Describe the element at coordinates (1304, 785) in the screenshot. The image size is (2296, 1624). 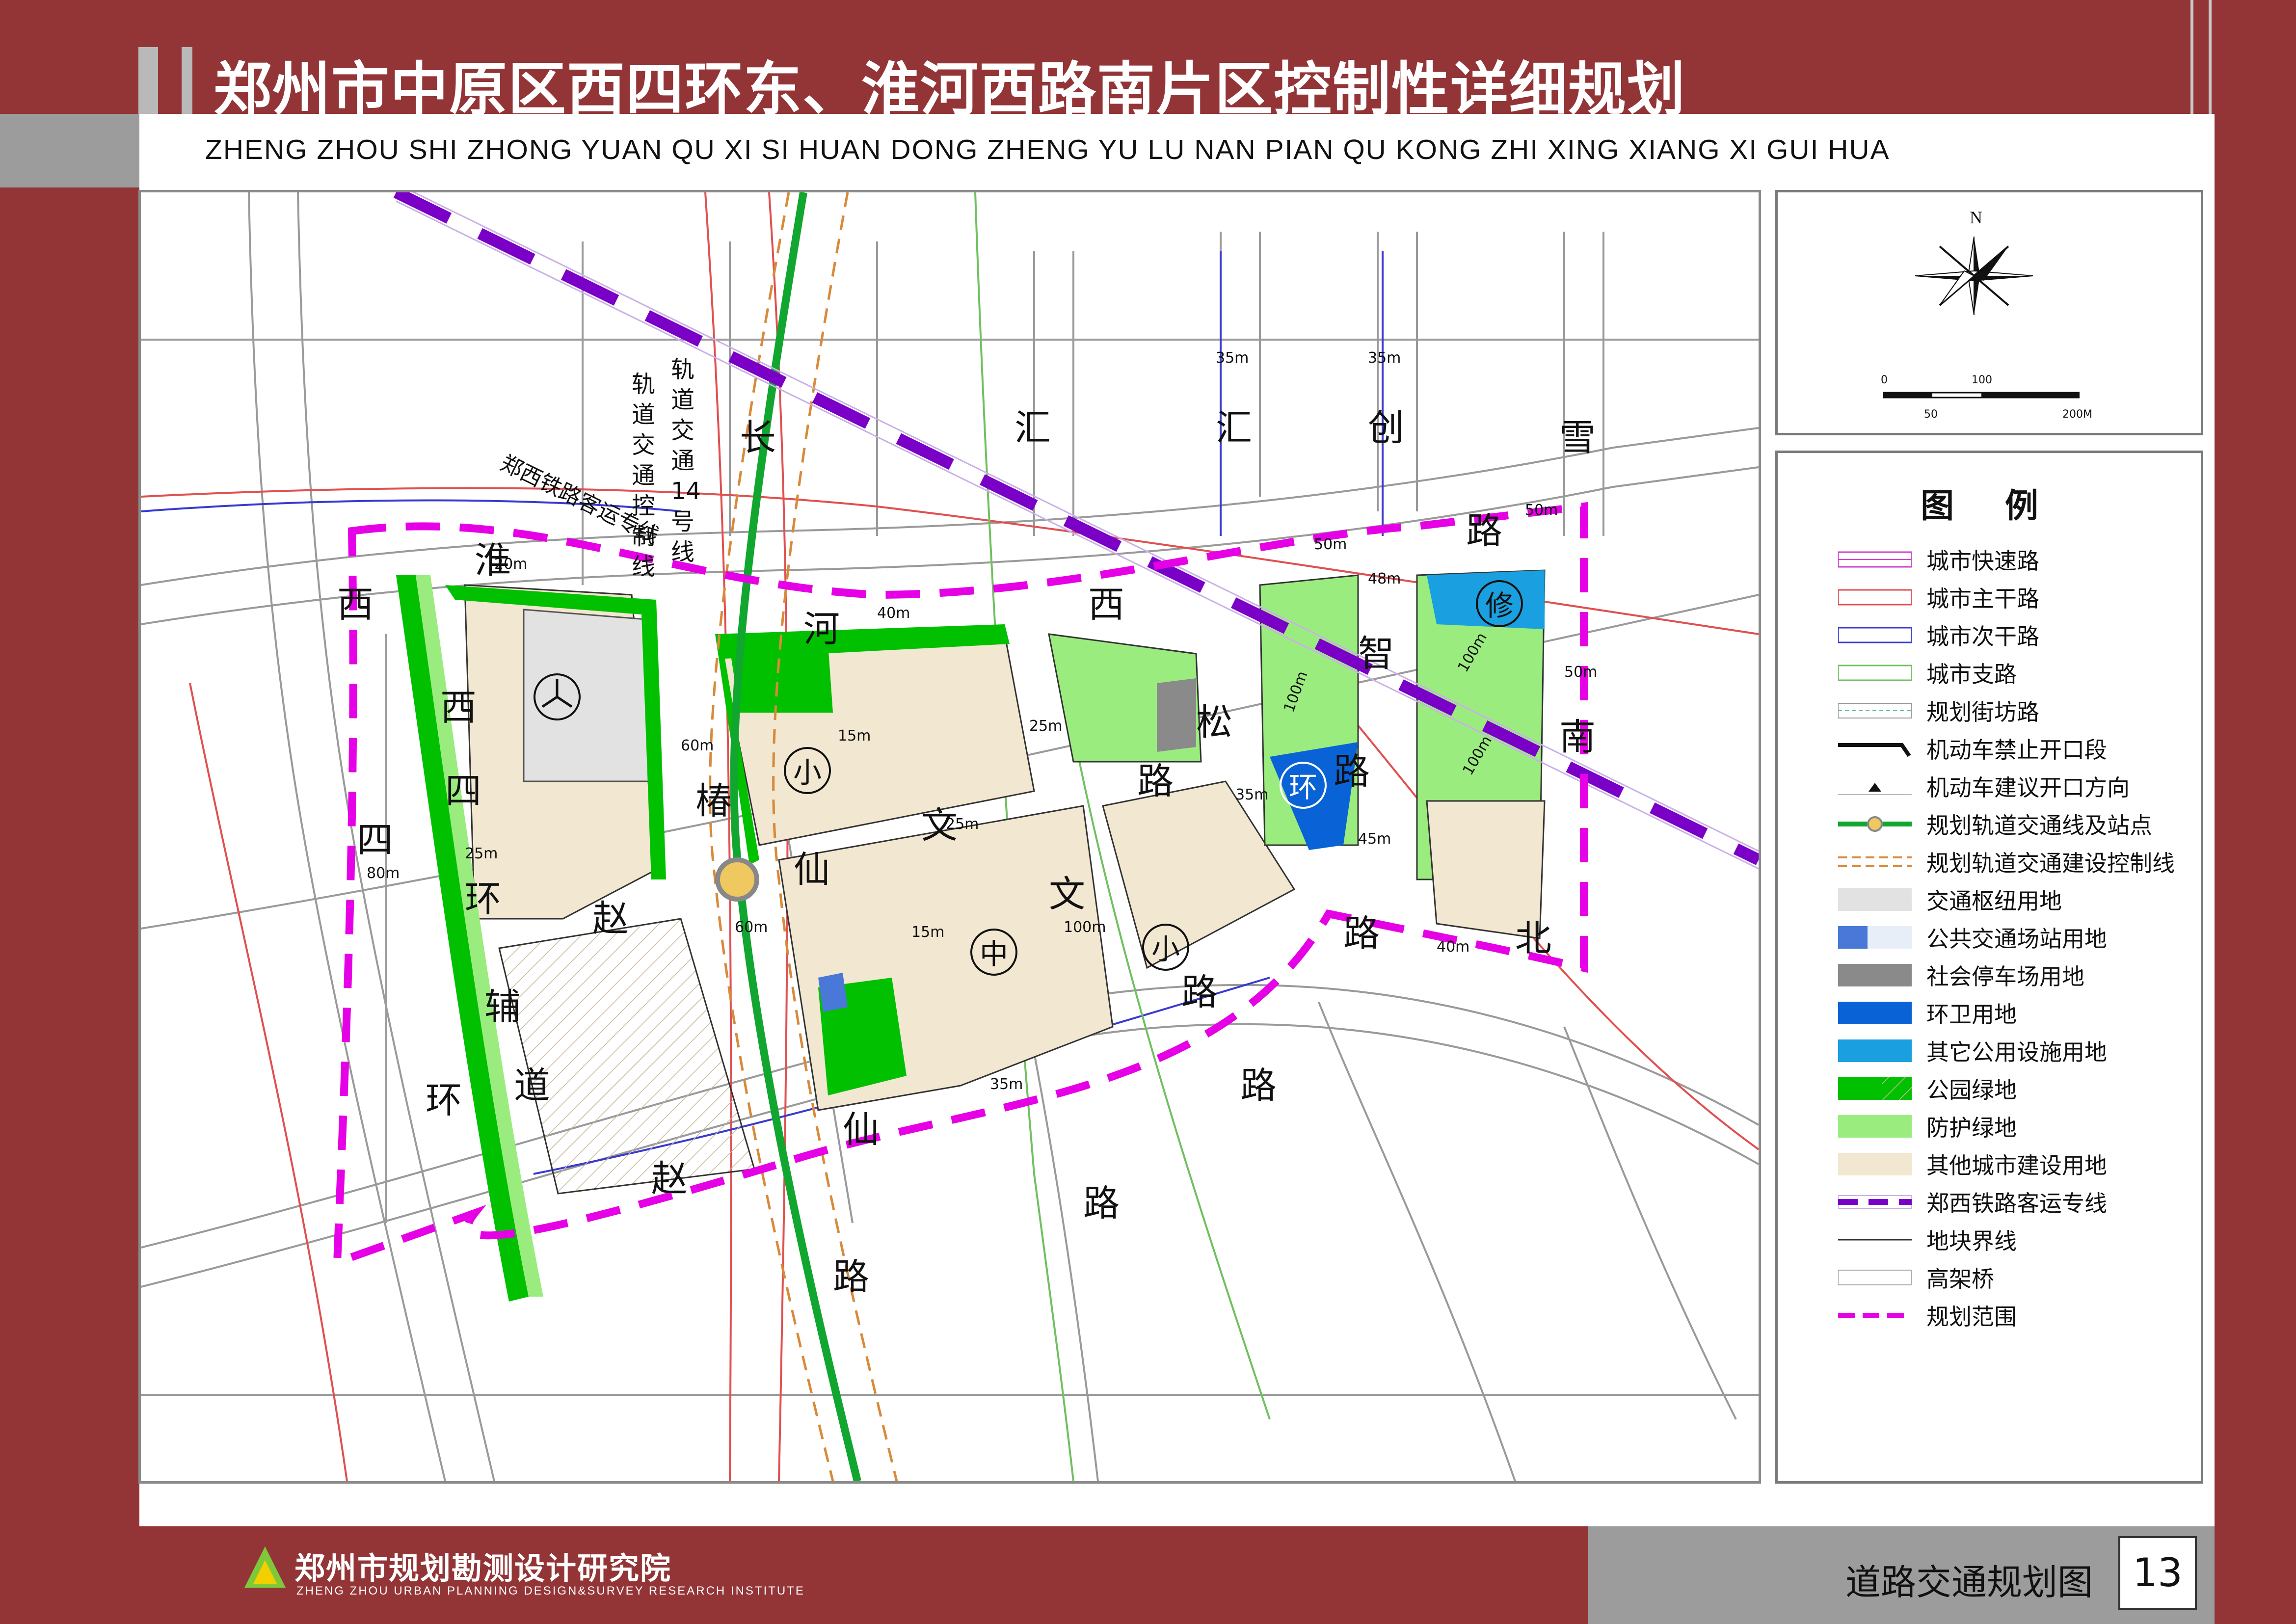
I see `sanitation-symbol: 环` at that location.